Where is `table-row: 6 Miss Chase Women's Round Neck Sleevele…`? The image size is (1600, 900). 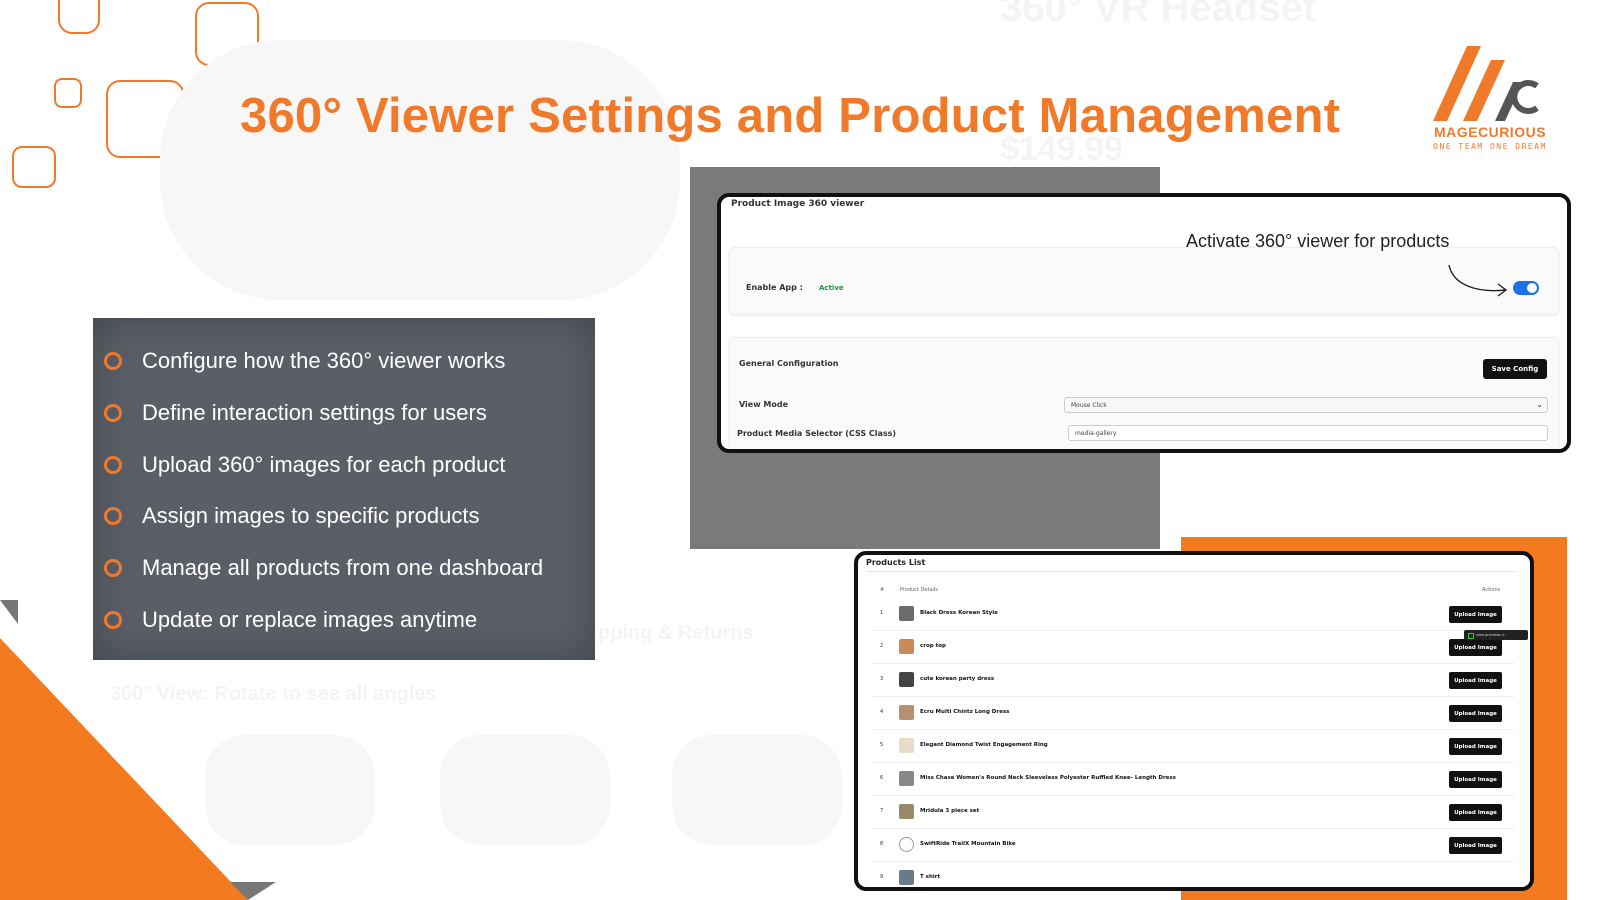
table-row: 6 Miss Chase Women's Round Neck Sleevele… is located at coordinates (1193, 779).